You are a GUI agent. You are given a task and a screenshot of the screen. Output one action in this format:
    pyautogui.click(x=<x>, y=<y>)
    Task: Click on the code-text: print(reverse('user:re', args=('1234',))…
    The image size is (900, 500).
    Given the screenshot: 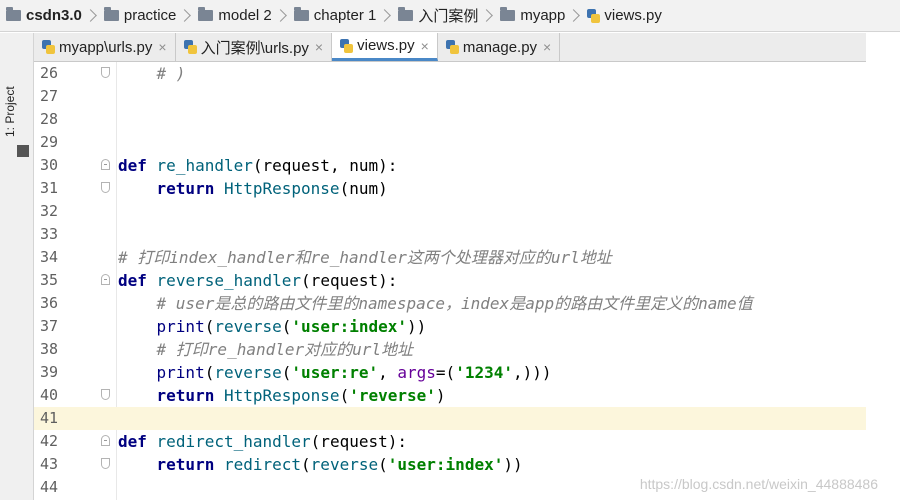 What is the action you would take?
    pyautogui.click(x=354, y=372)
    